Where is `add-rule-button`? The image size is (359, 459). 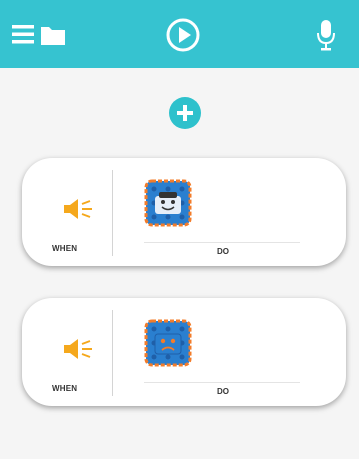 add-rule-button is located at coordinates (185, 113).